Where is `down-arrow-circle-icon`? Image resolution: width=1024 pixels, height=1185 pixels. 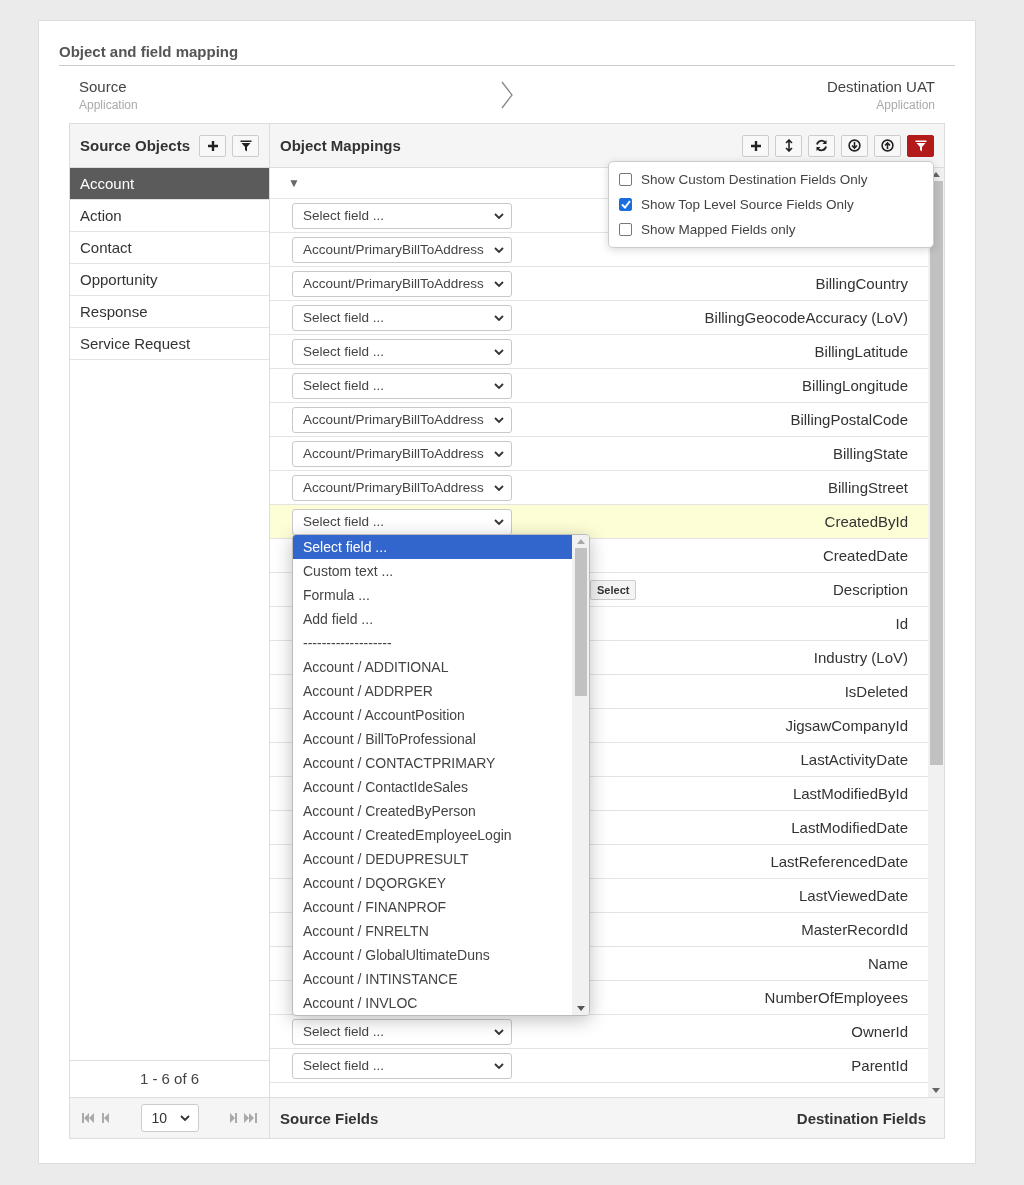 down-arrow-circle-icon is located at coordinates (854, 145).